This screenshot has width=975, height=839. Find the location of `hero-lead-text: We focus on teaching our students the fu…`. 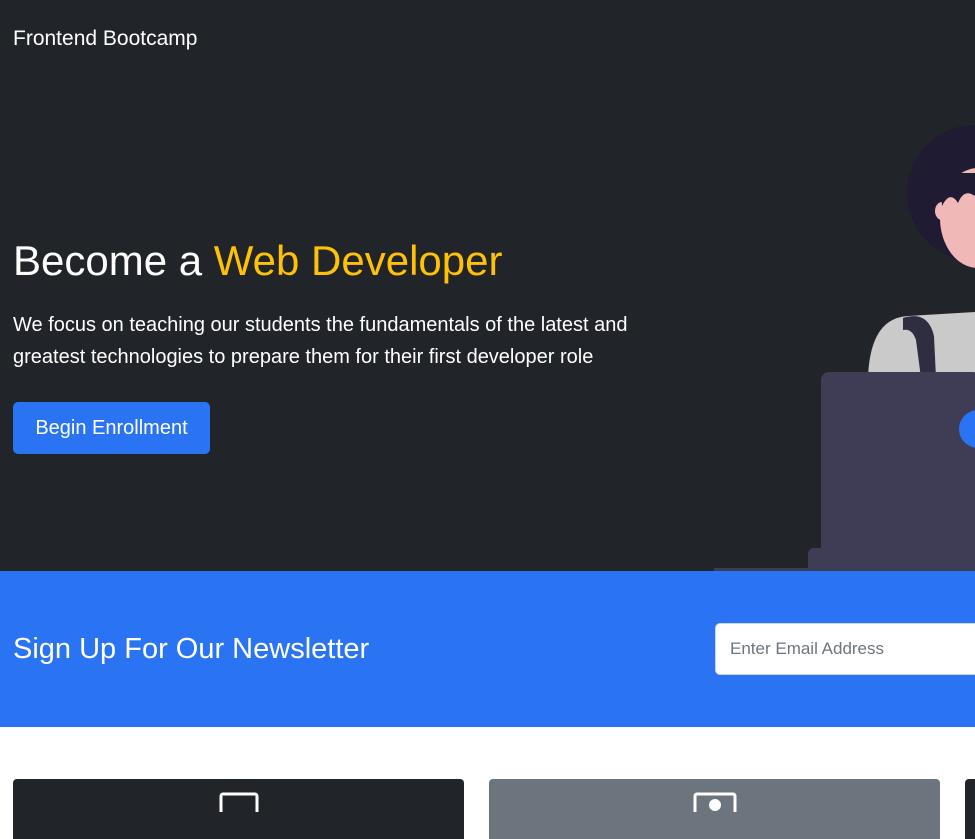

hero-lead-text: We focus on teaching our students the fu… is located at coordinates (320, 341).